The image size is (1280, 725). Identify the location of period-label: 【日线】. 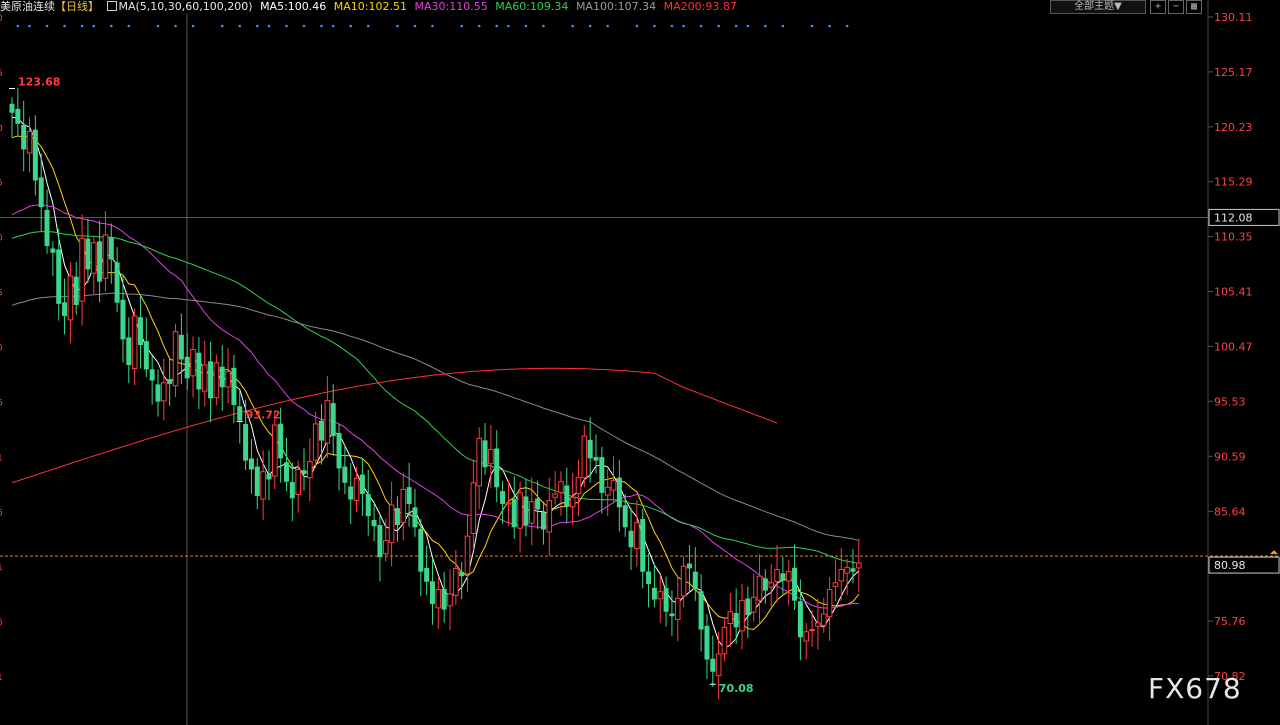
(77, 6).